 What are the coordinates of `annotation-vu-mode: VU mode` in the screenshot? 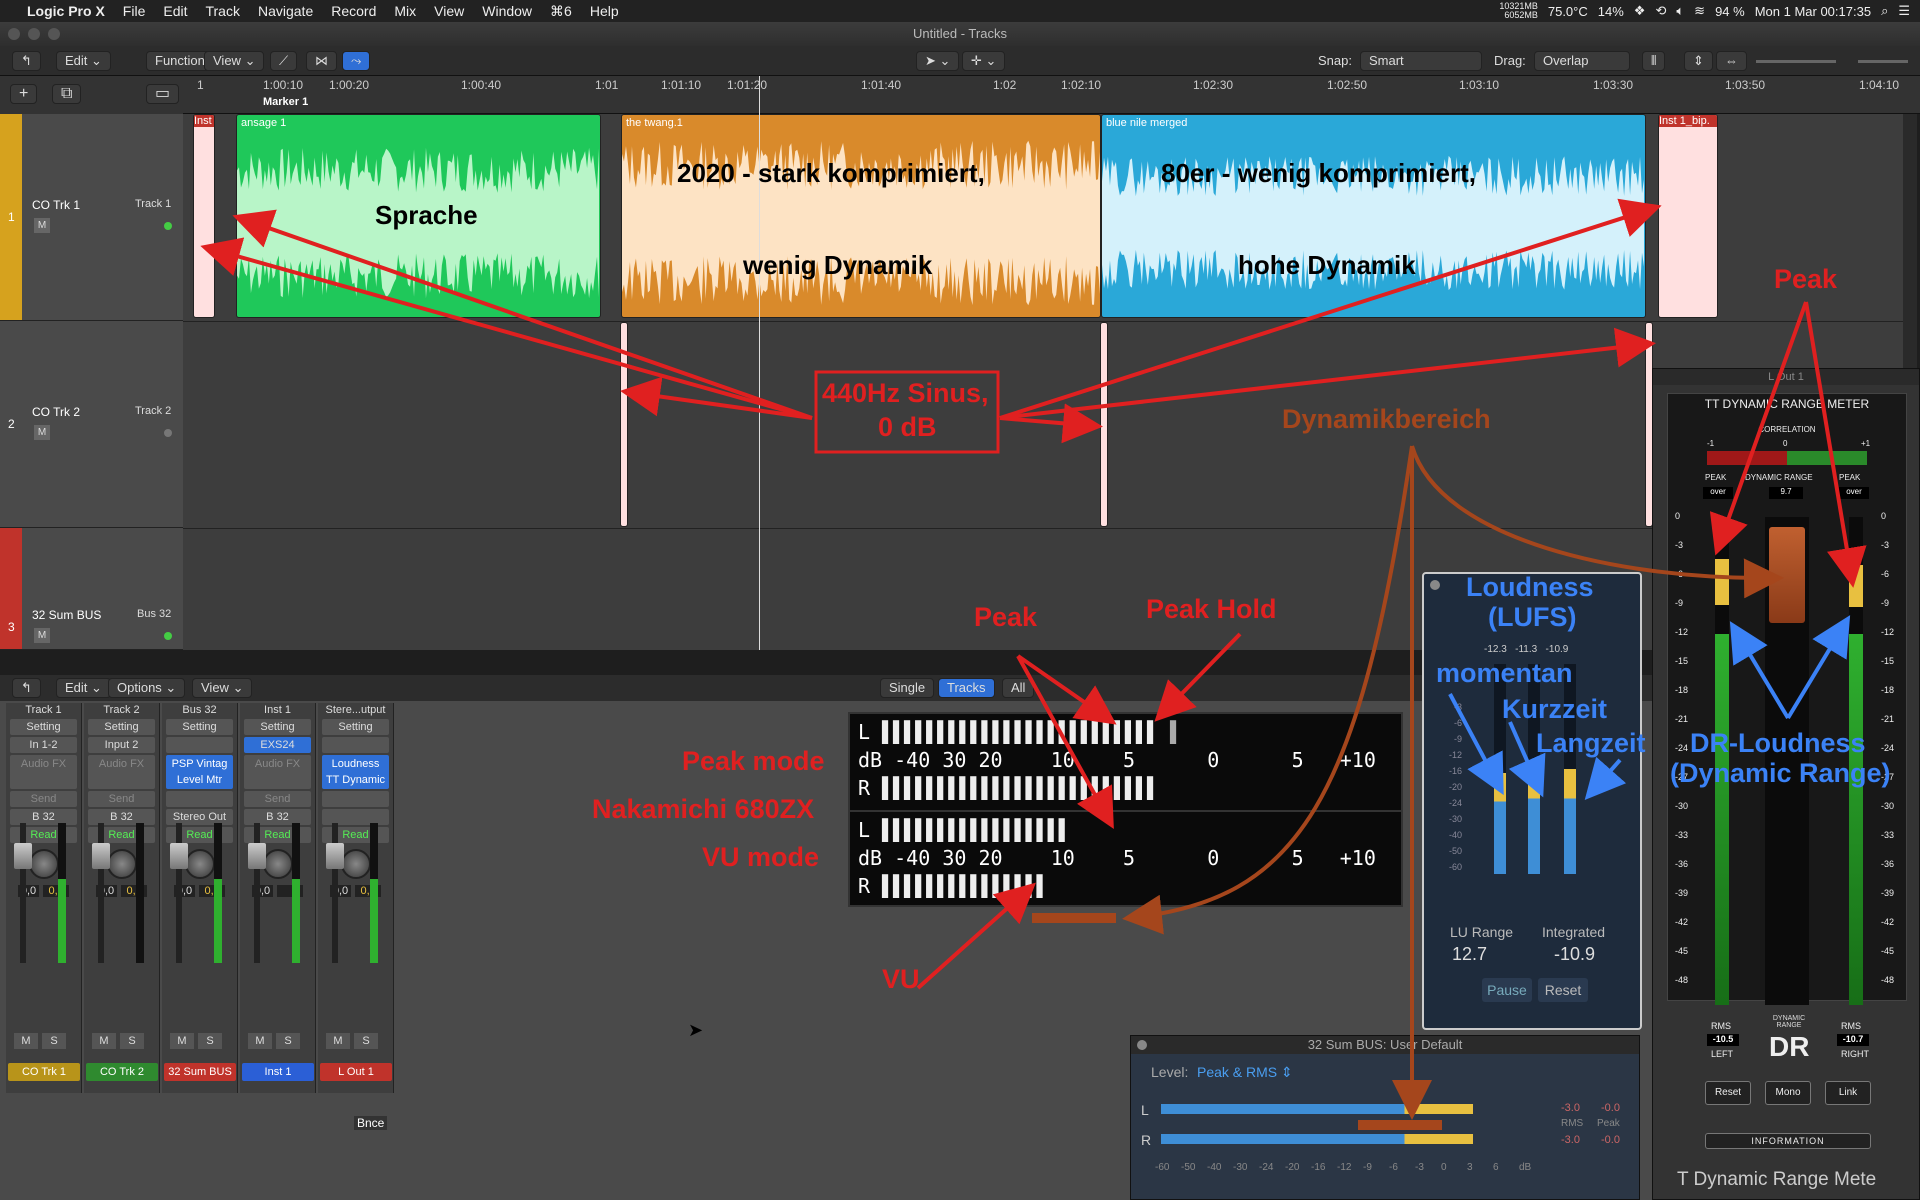 It's located at (761, 857).